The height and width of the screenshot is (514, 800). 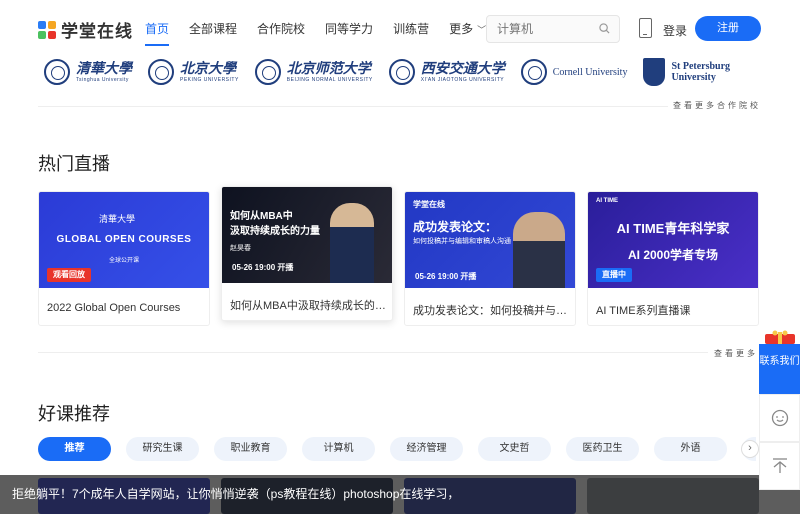 What do you see at coordinates (250, 449) in the screenshot?
I see `category-tab: 职业教育` at bounding box center [250, 449].